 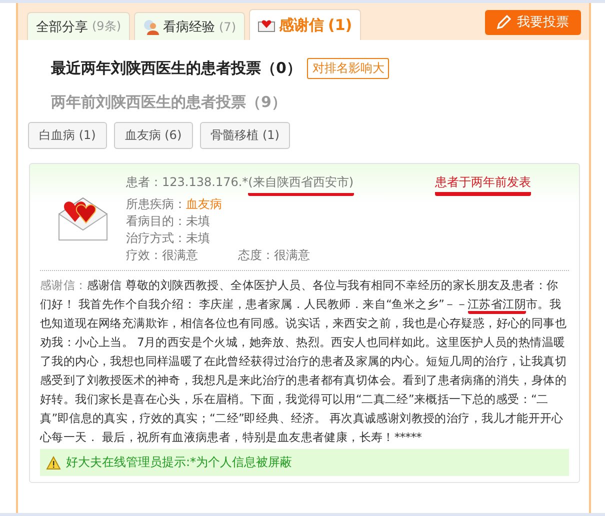 What do you see at coordinates (168, 102) in the screenshot?
I see `section-title: 两年前刘陕西医生的患者投票（9）` at bounding box center [168, 102].